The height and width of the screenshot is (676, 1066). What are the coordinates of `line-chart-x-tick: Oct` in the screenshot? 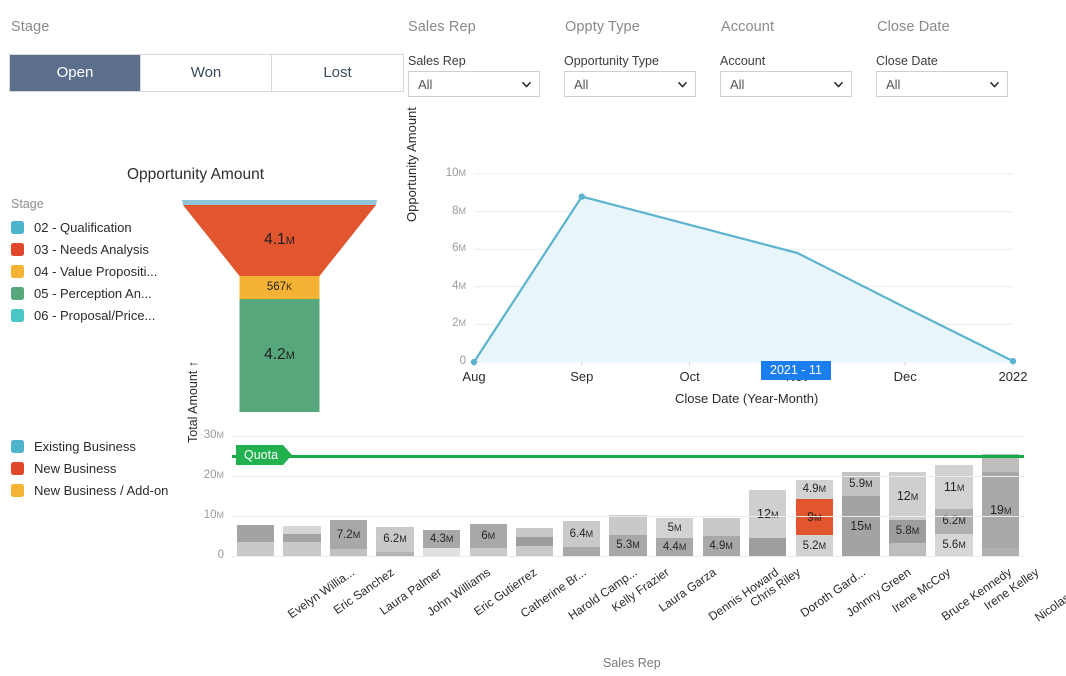 It's located at (689, 376).